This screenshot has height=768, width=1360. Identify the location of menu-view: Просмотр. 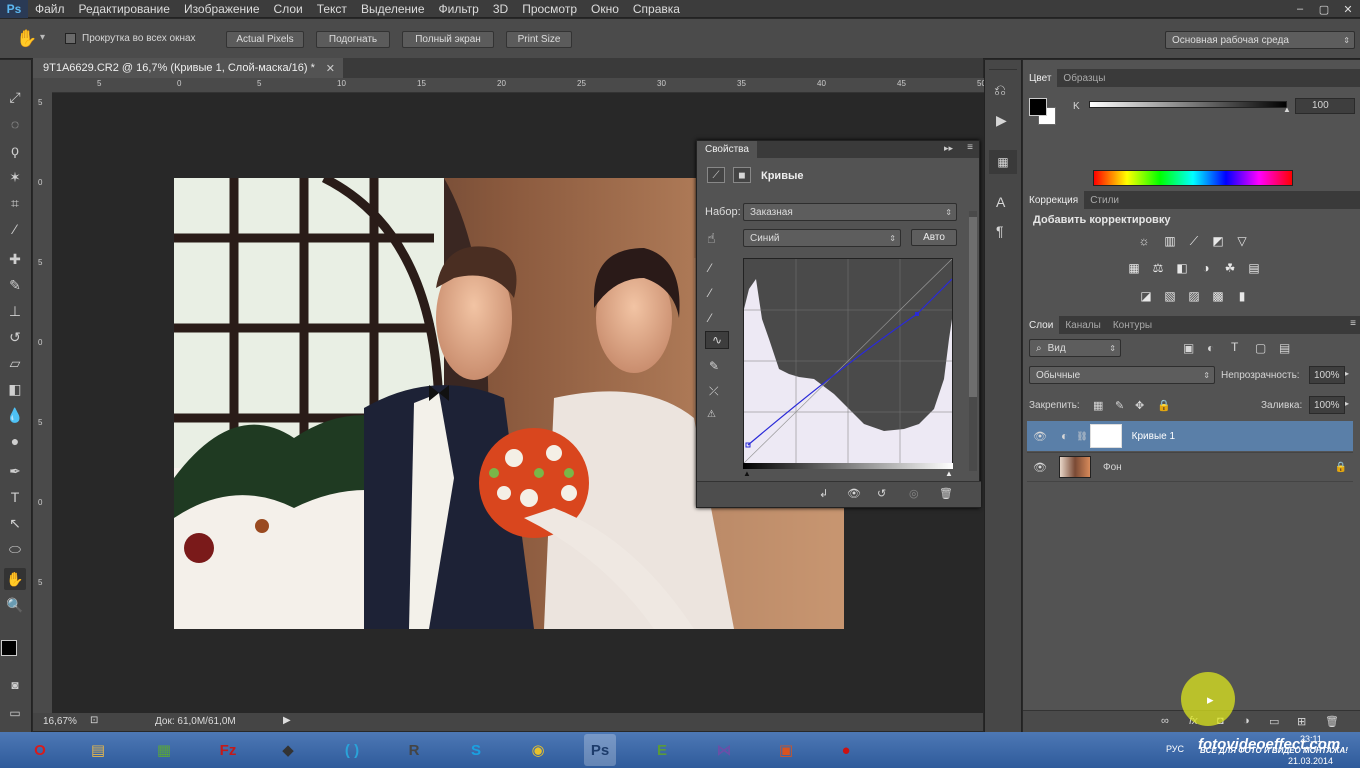
(549, 9).